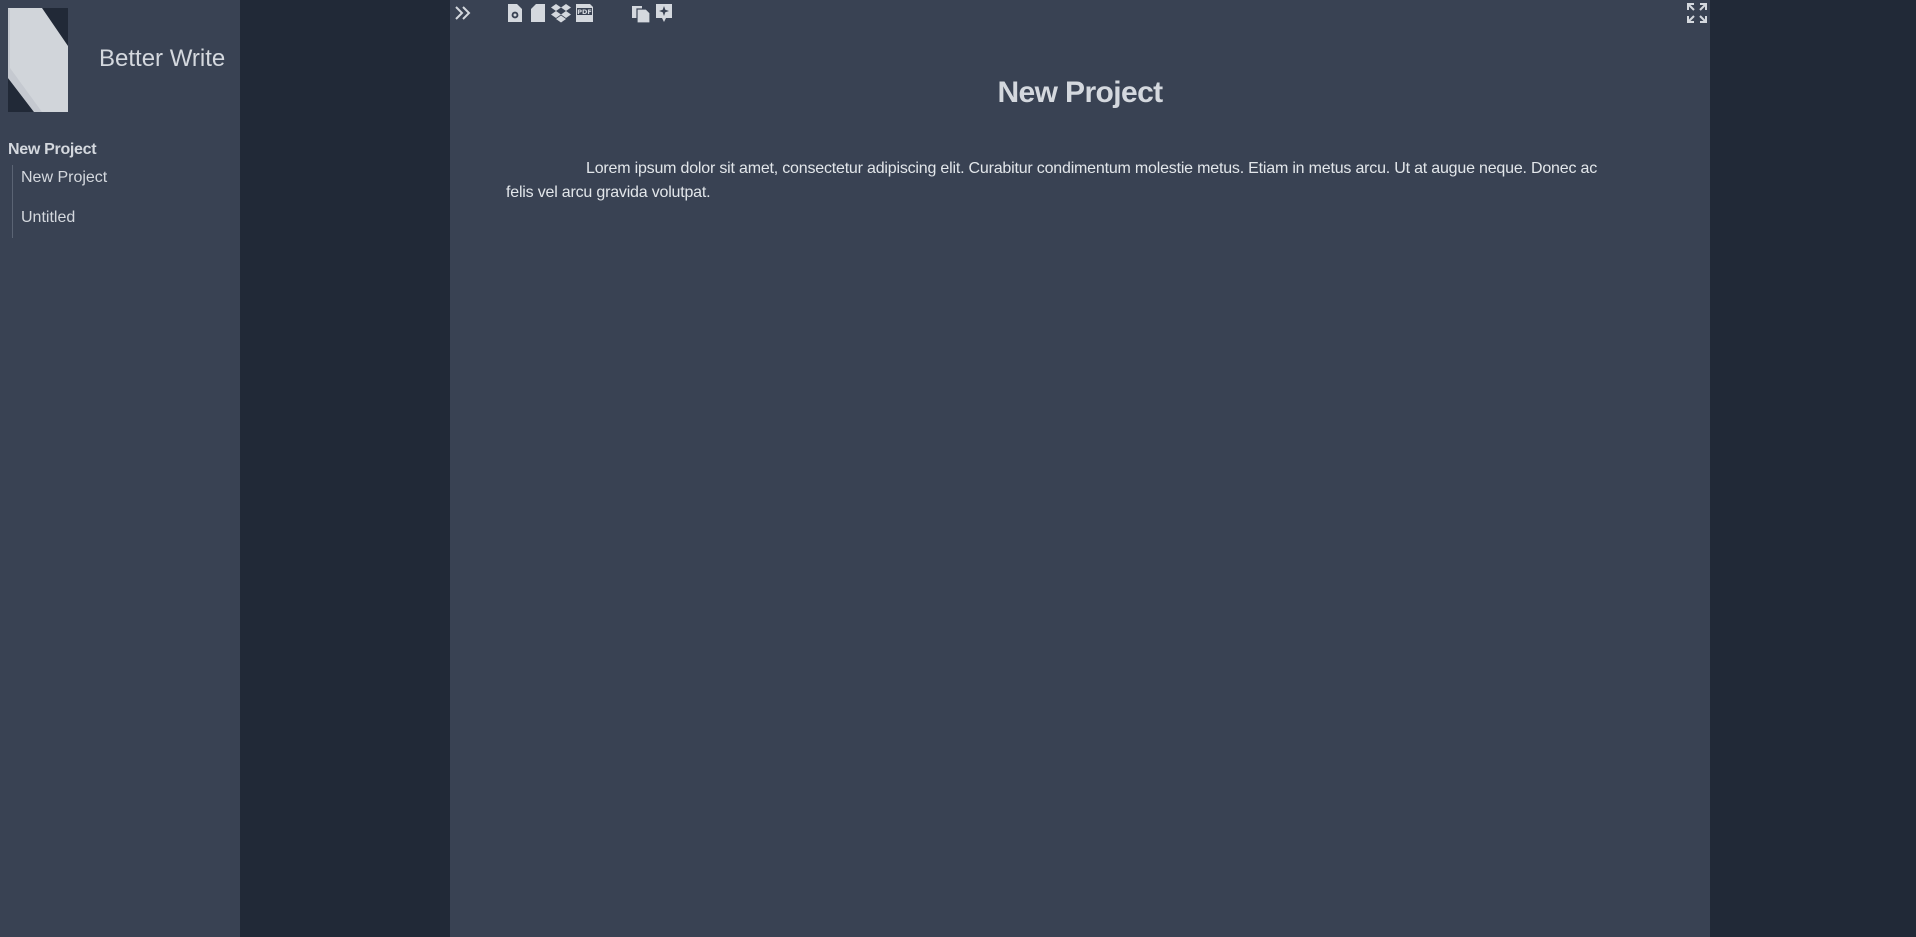 The image size is (1916, 937). What do you see at coordinates (38, 60) in the screenshot?
I see `app-logo` at bounding box center [38, 60].